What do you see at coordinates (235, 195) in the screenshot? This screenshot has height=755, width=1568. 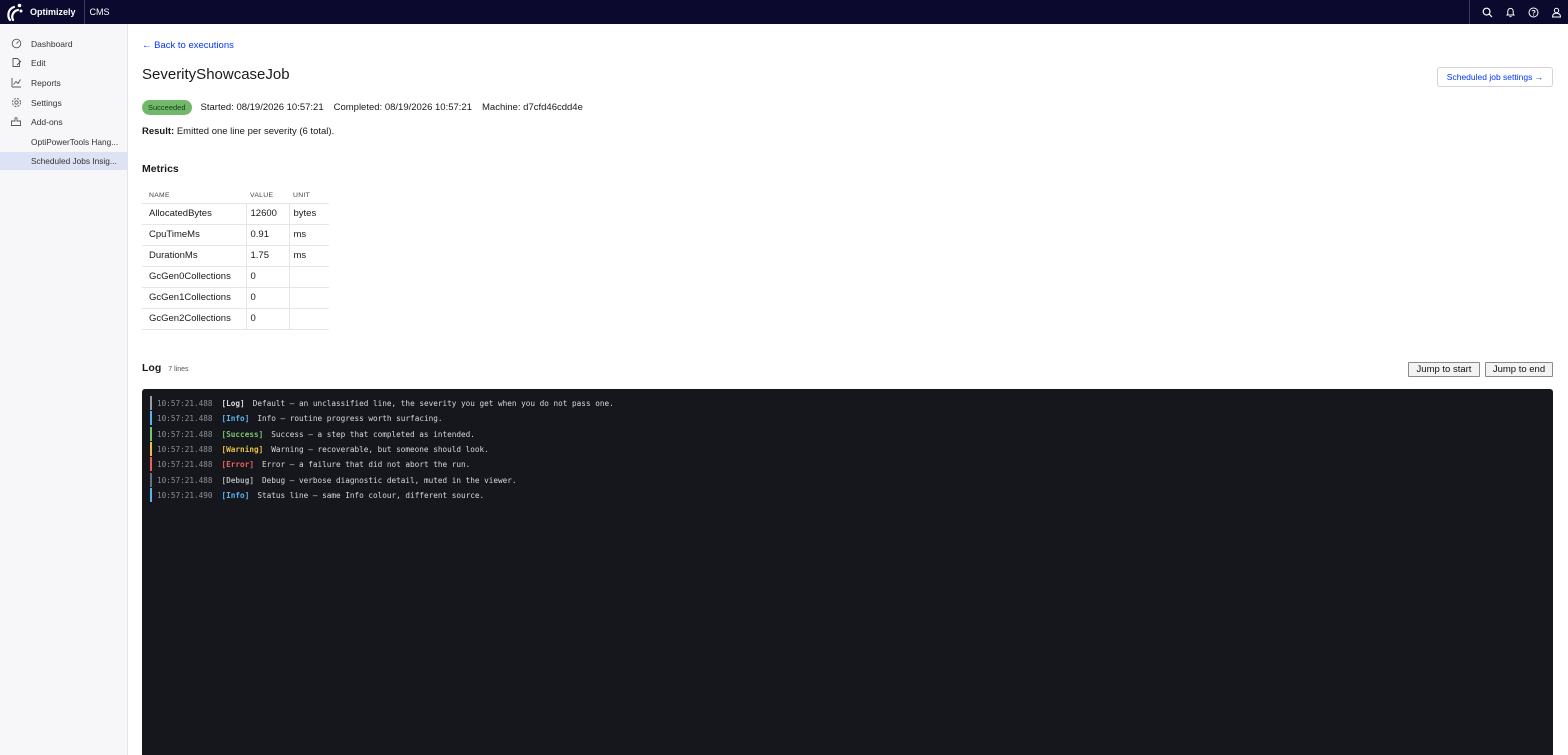 I see `table-header-row: NAME VALUE UNIT` at bounding box center [235, 195].